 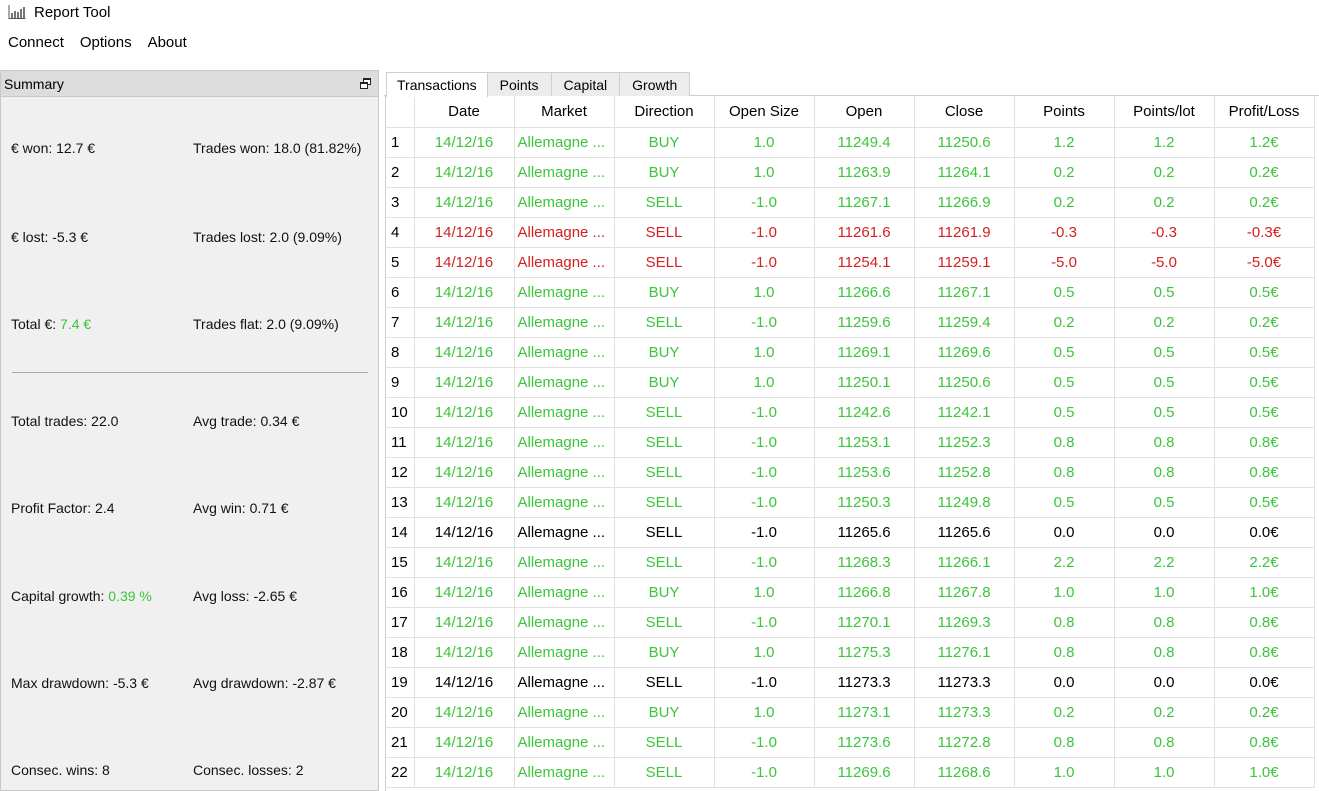 What do you see at coordinates (1264, 112) in the screenshot?
I see `column-header-profit-loss: Profit/Loss` at bounding box center [1264, 112].